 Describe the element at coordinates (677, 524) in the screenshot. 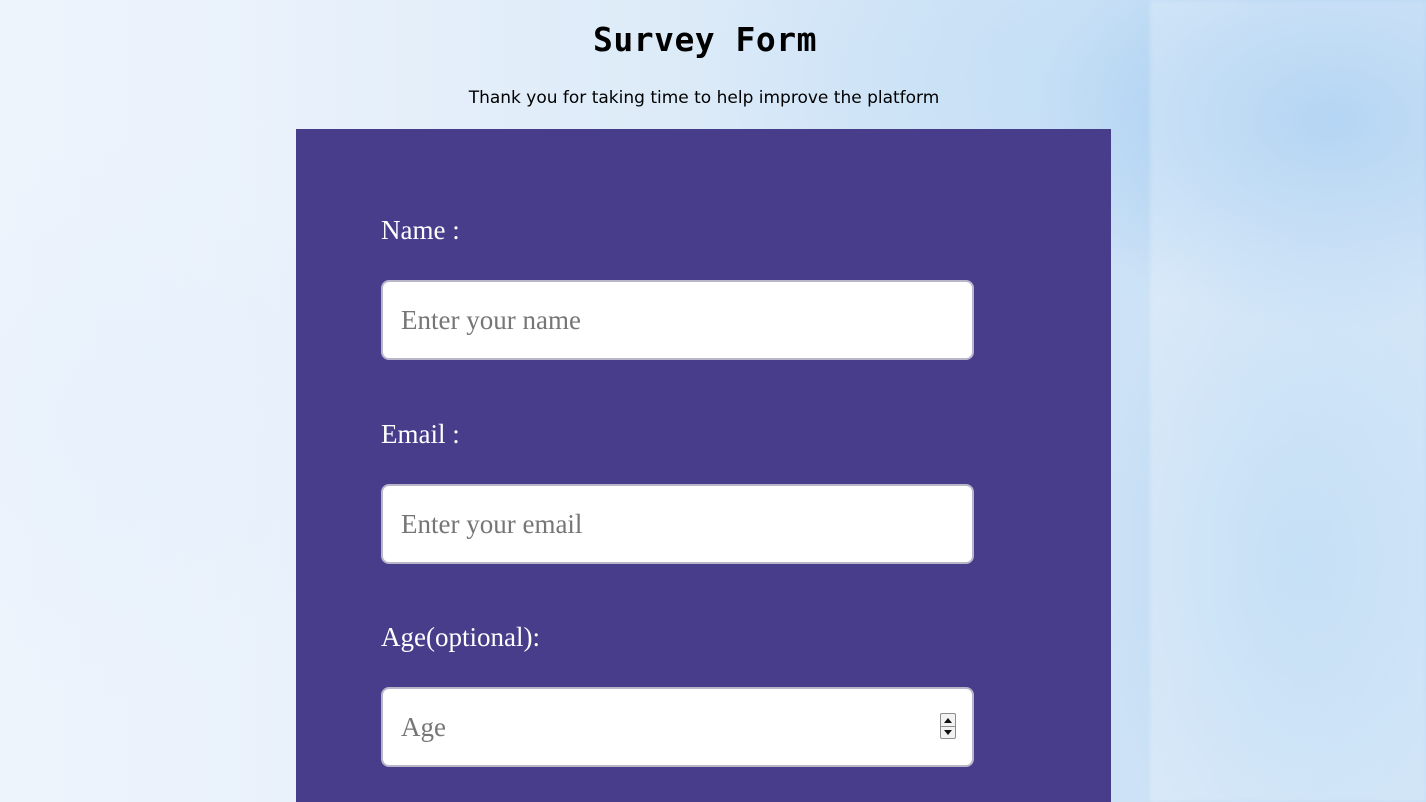

I see `email-input` at that location.